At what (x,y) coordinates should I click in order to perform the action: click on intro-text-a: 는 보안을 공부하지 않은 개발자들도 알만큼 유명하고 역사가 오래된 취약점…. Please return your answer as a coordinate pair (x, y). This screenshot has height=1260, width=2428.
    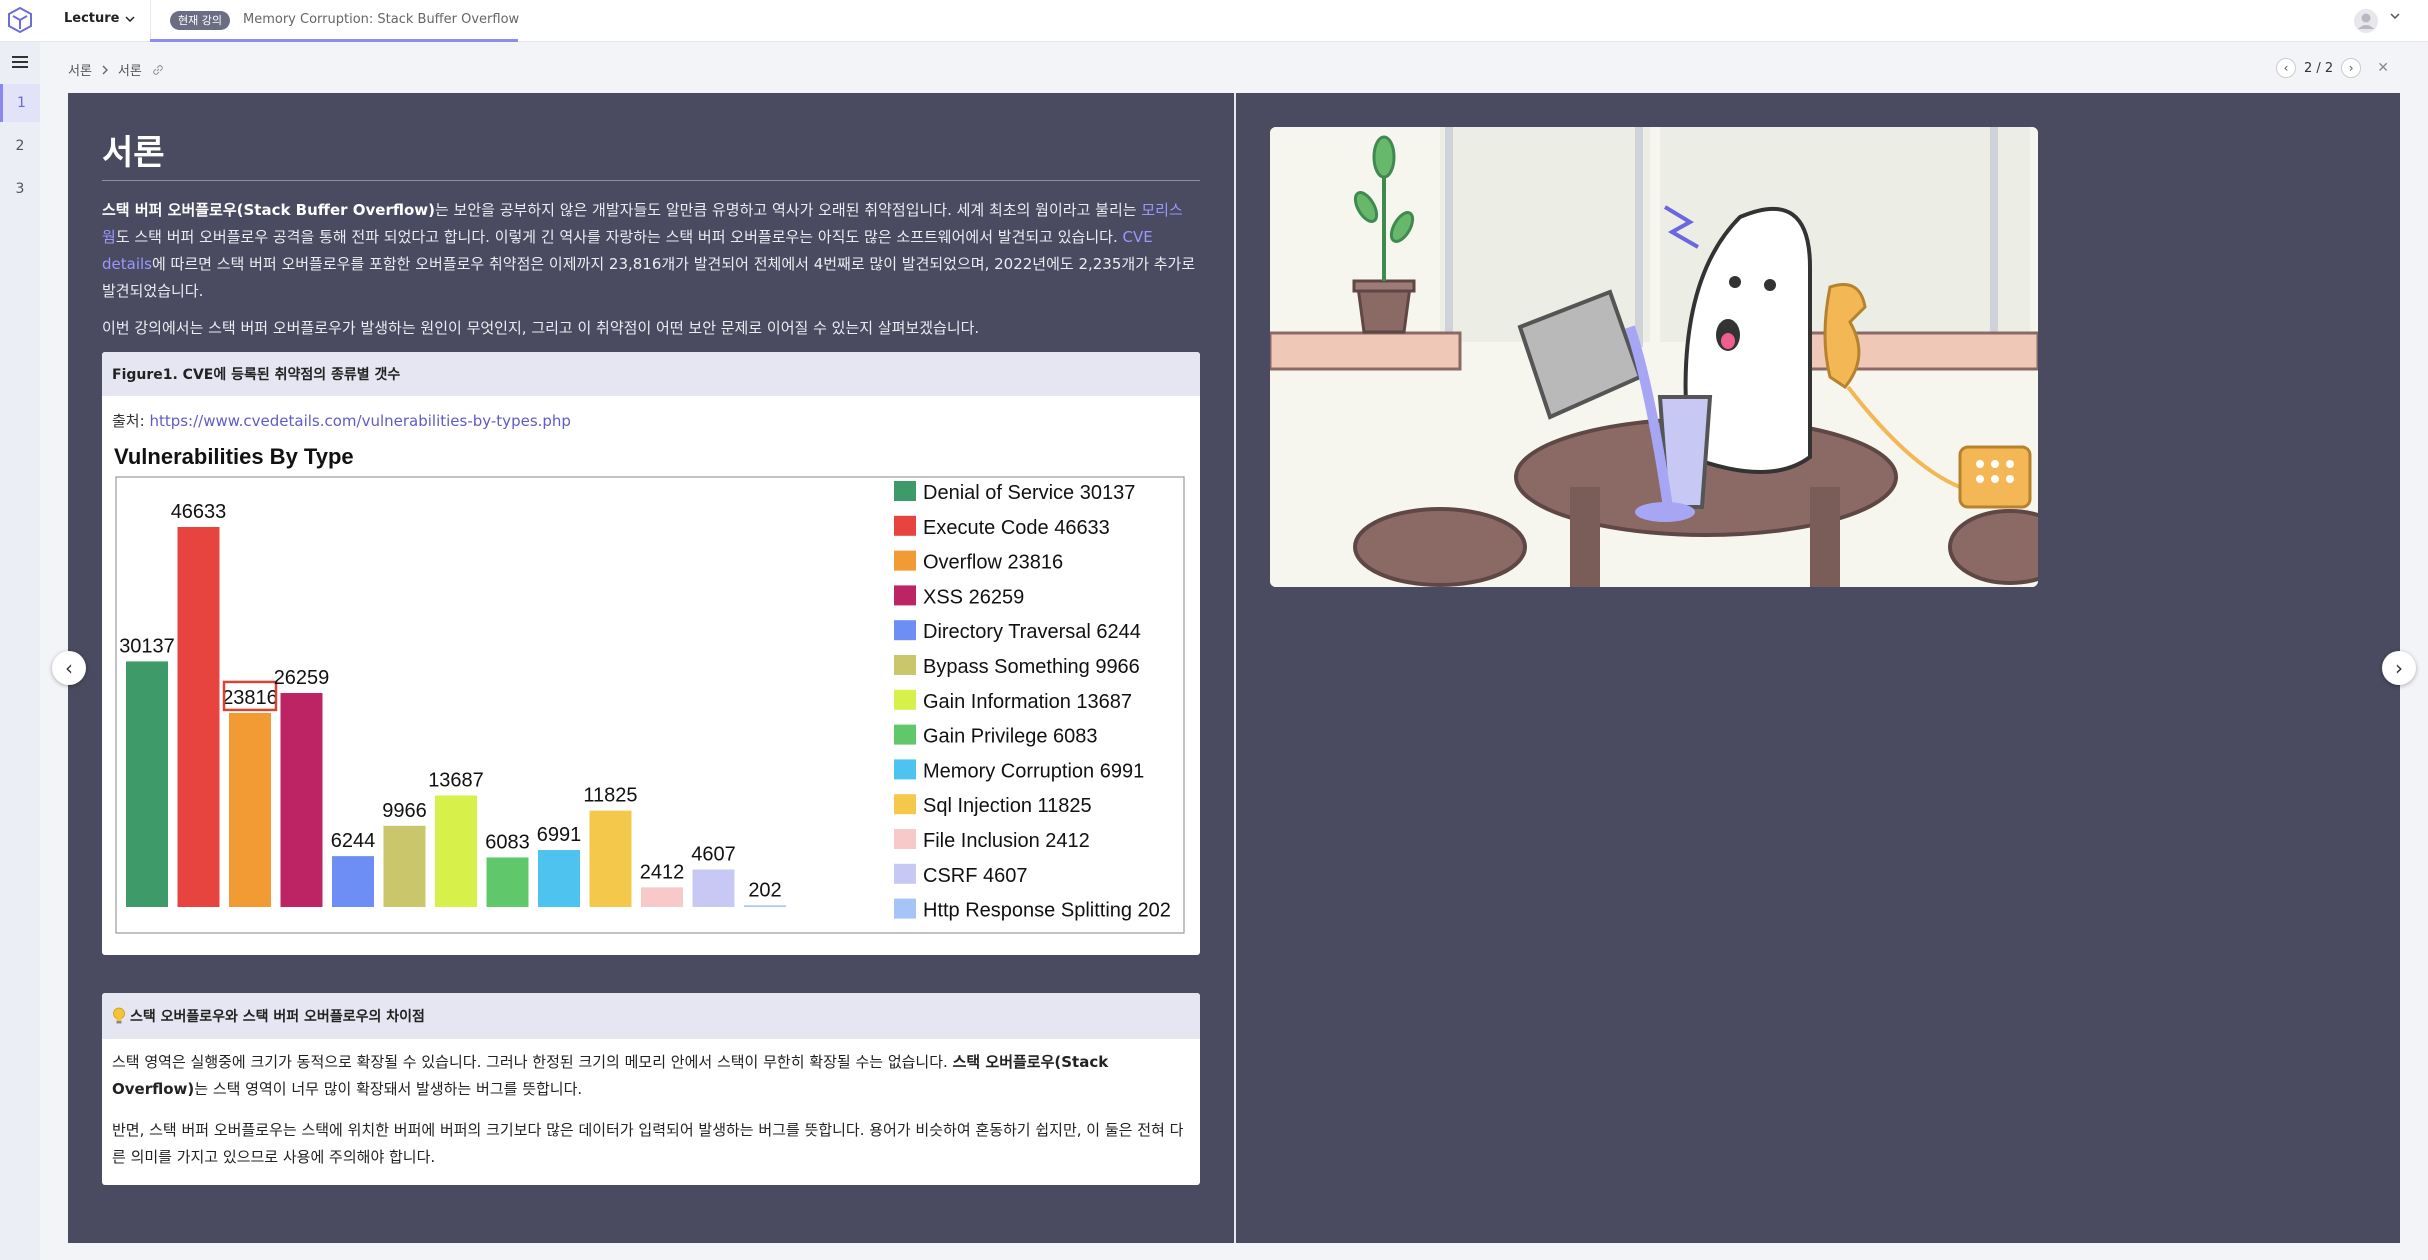
    Looking at the image, I should click on (788, 210).